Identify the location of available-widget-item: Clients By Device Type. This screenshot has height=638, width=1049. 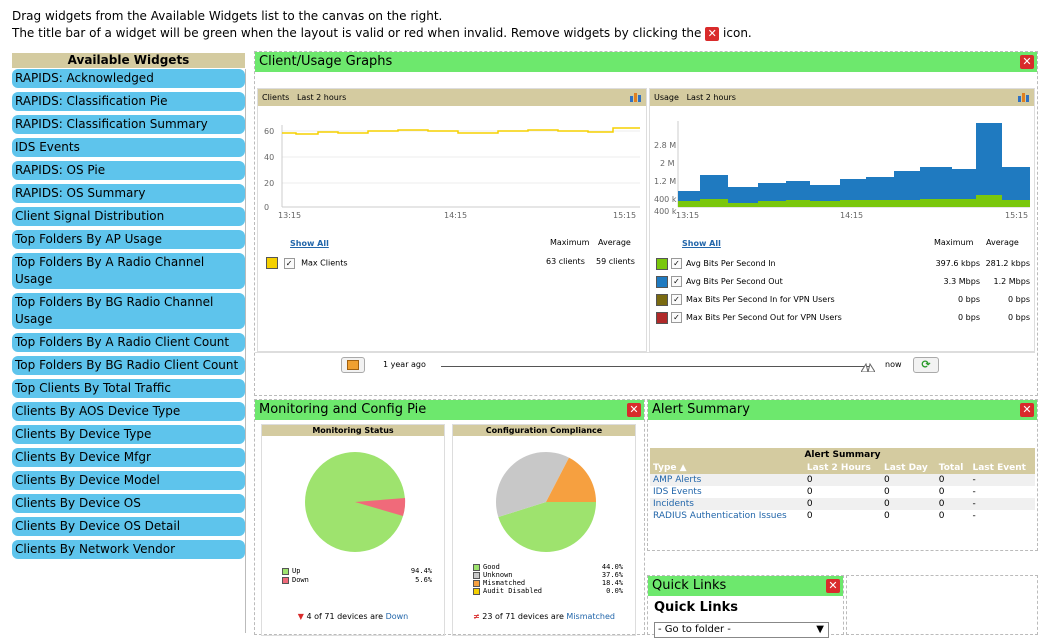
(128, 434).